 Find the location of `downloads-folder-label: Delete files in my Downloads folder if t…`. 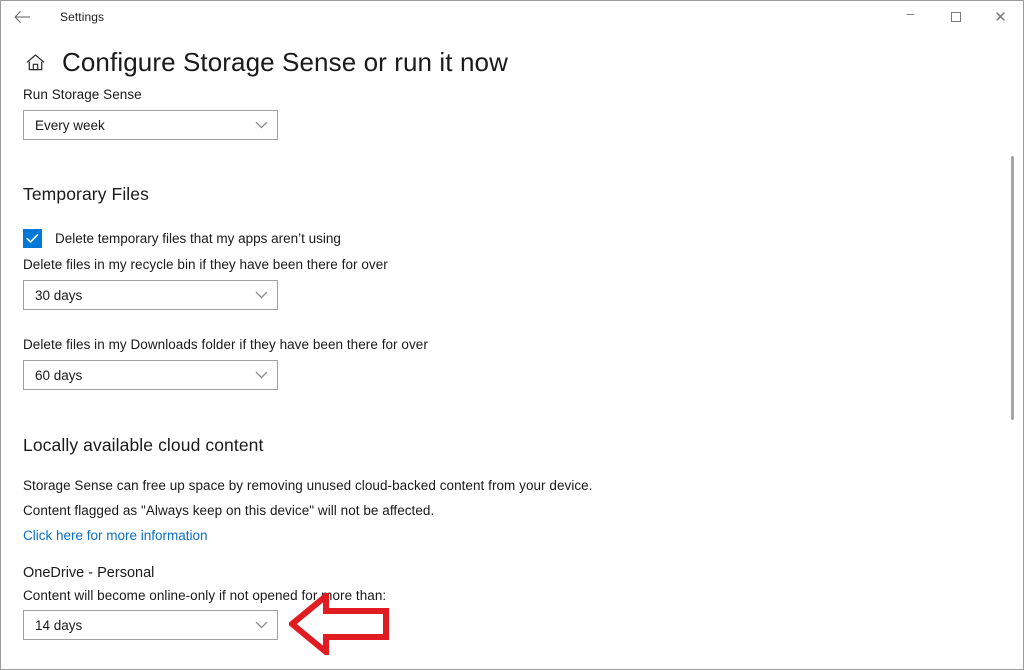

downloads-folder-label: Delete files in my Downloads folder if t… is located at coordinates (225, 344).